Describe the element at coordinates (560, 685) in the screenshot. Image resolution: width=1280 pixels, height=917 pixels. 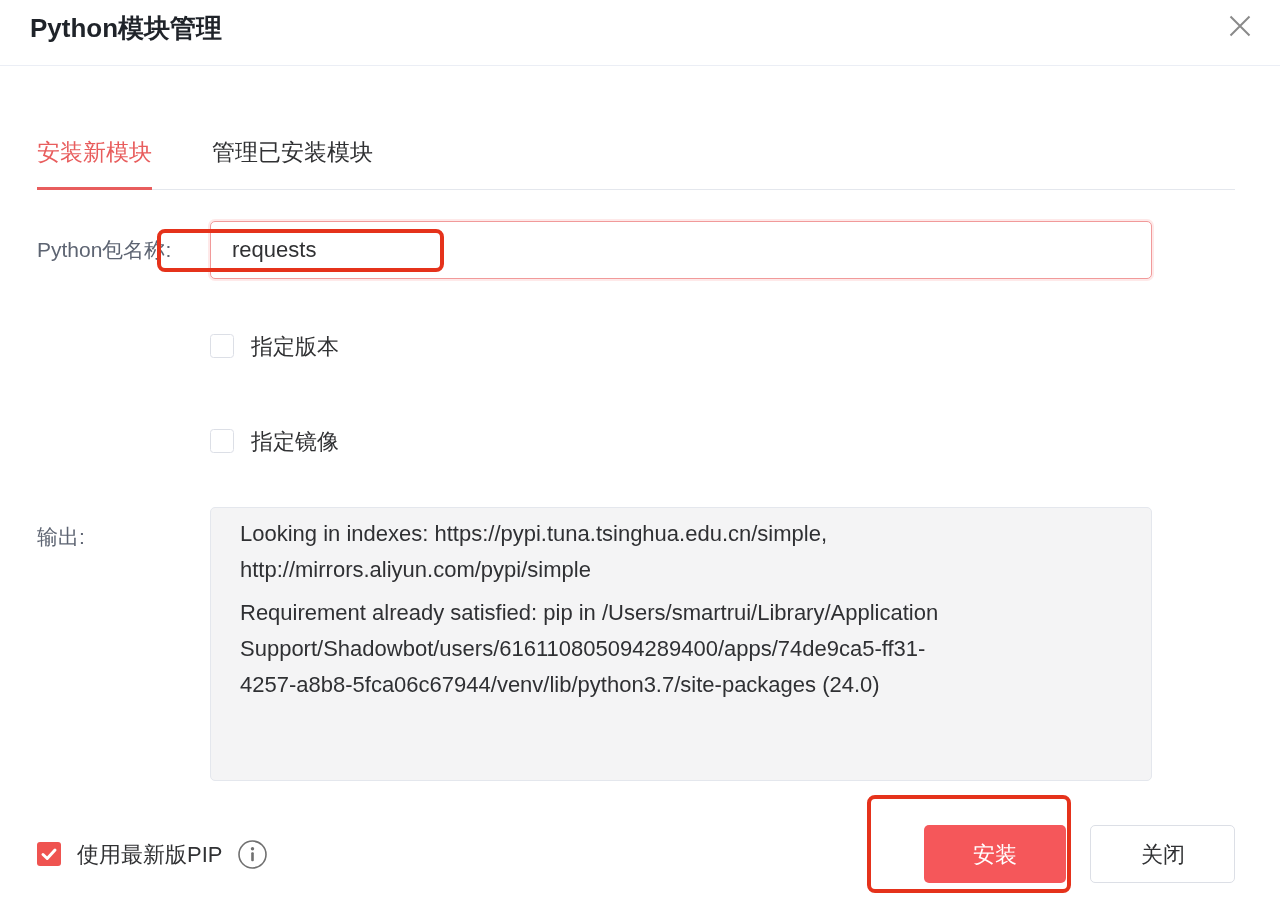
I see `output-line: 4257-a8b8-5fca06c67944/venv/lib/python3.7/site-packages (24.0)` at that location.